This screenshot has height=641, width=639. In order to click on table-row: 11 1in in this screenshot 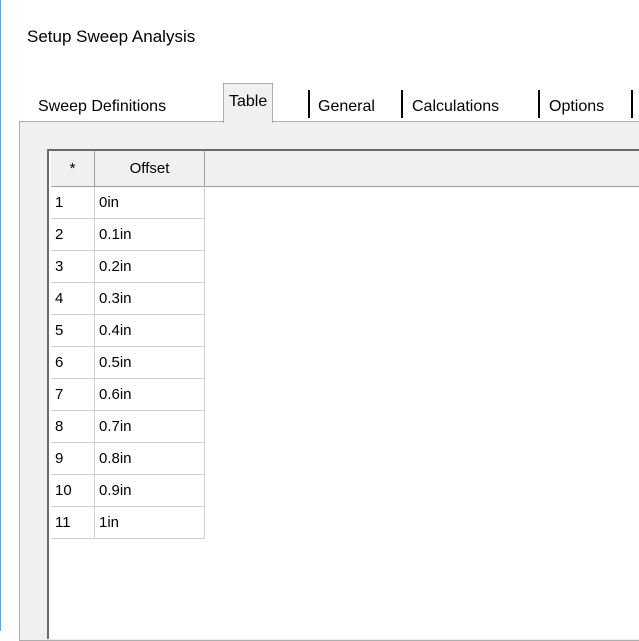, I will do `click(128, 523)`.